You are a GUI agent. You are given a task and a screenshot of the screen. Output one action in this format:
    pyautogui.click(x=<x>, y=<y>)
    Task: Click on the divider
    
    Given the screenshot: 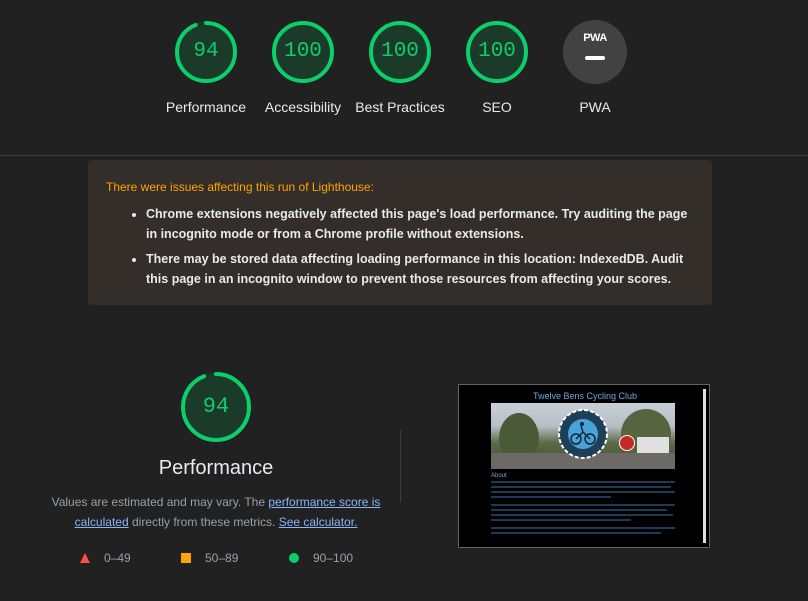 What is the action you would take?
    pyautogui.click(x=404, y=155)
    